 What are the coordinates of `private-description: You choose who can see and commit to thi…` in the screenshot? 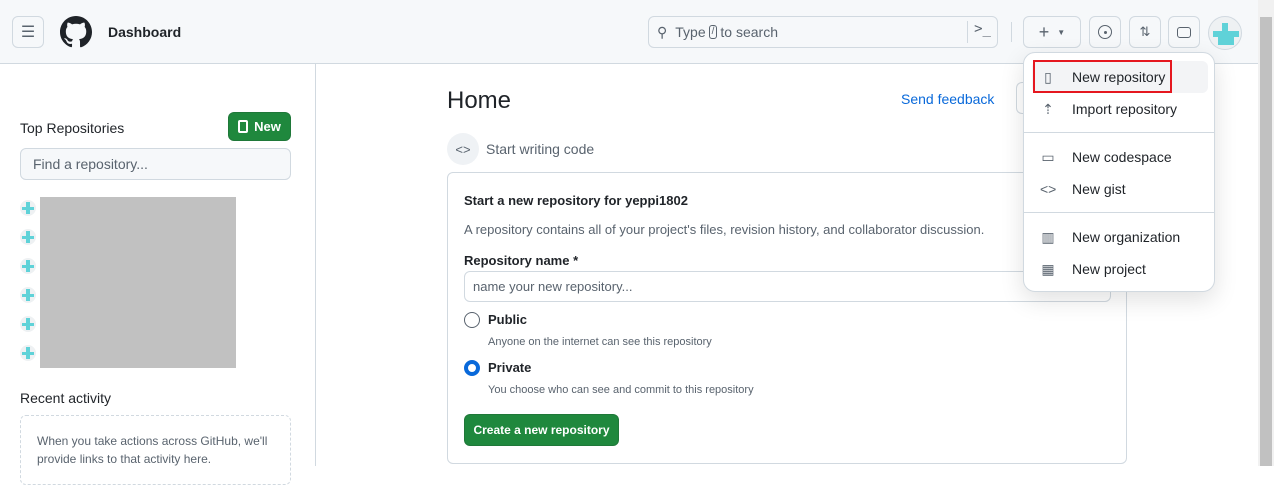 It's located at (621, 390).